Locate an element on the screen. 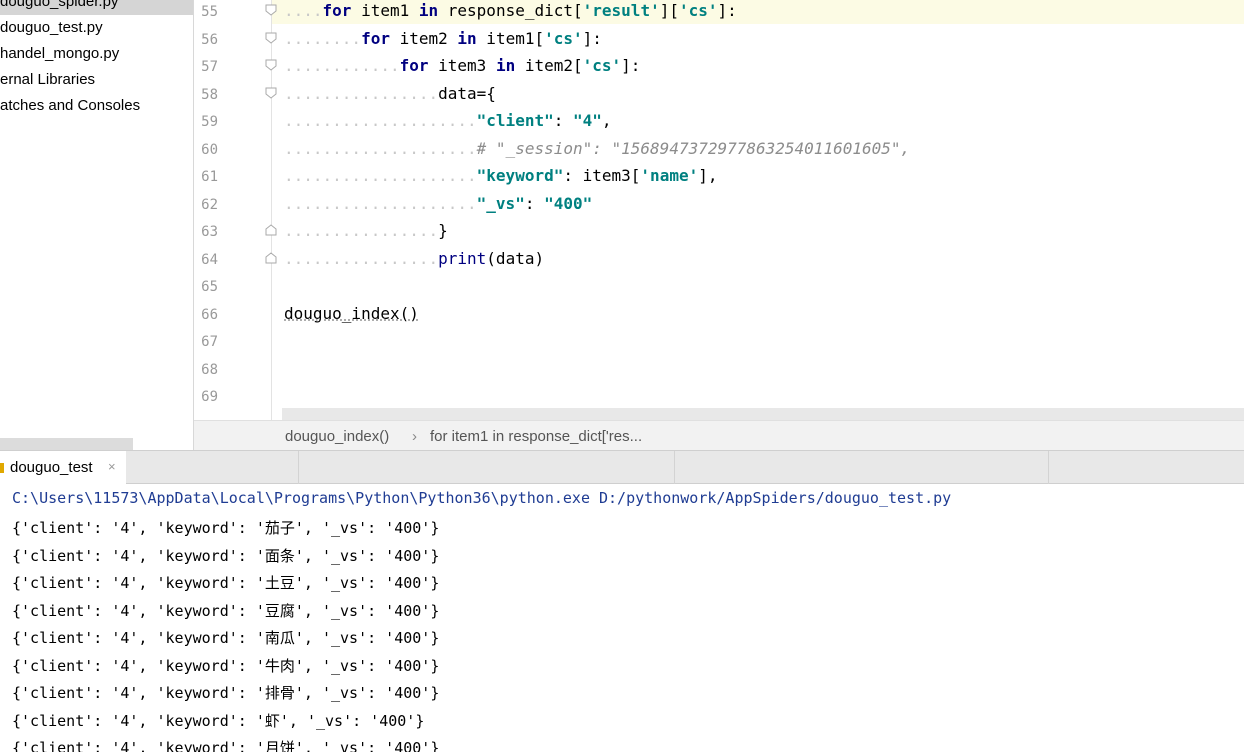 The width and height of the screenshot is (1244, 752). code-line: douguo_index() is located at coordinates (351, 313).